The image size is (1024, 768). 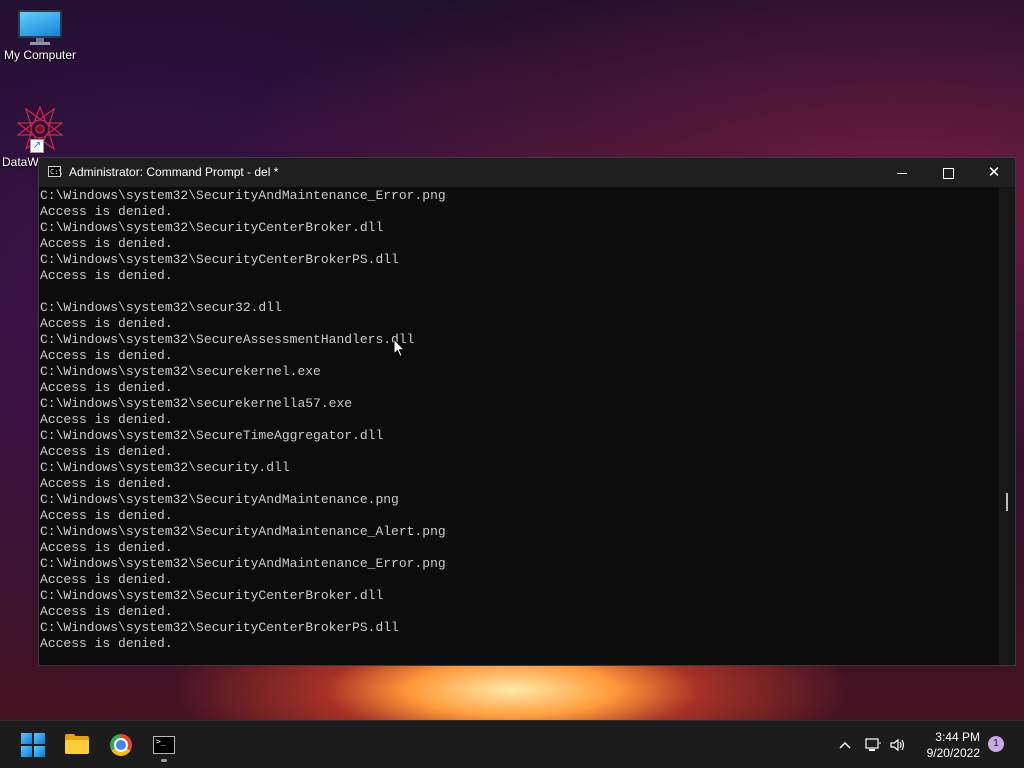 I want to click on minimize-button, so click(x=902, y=172).